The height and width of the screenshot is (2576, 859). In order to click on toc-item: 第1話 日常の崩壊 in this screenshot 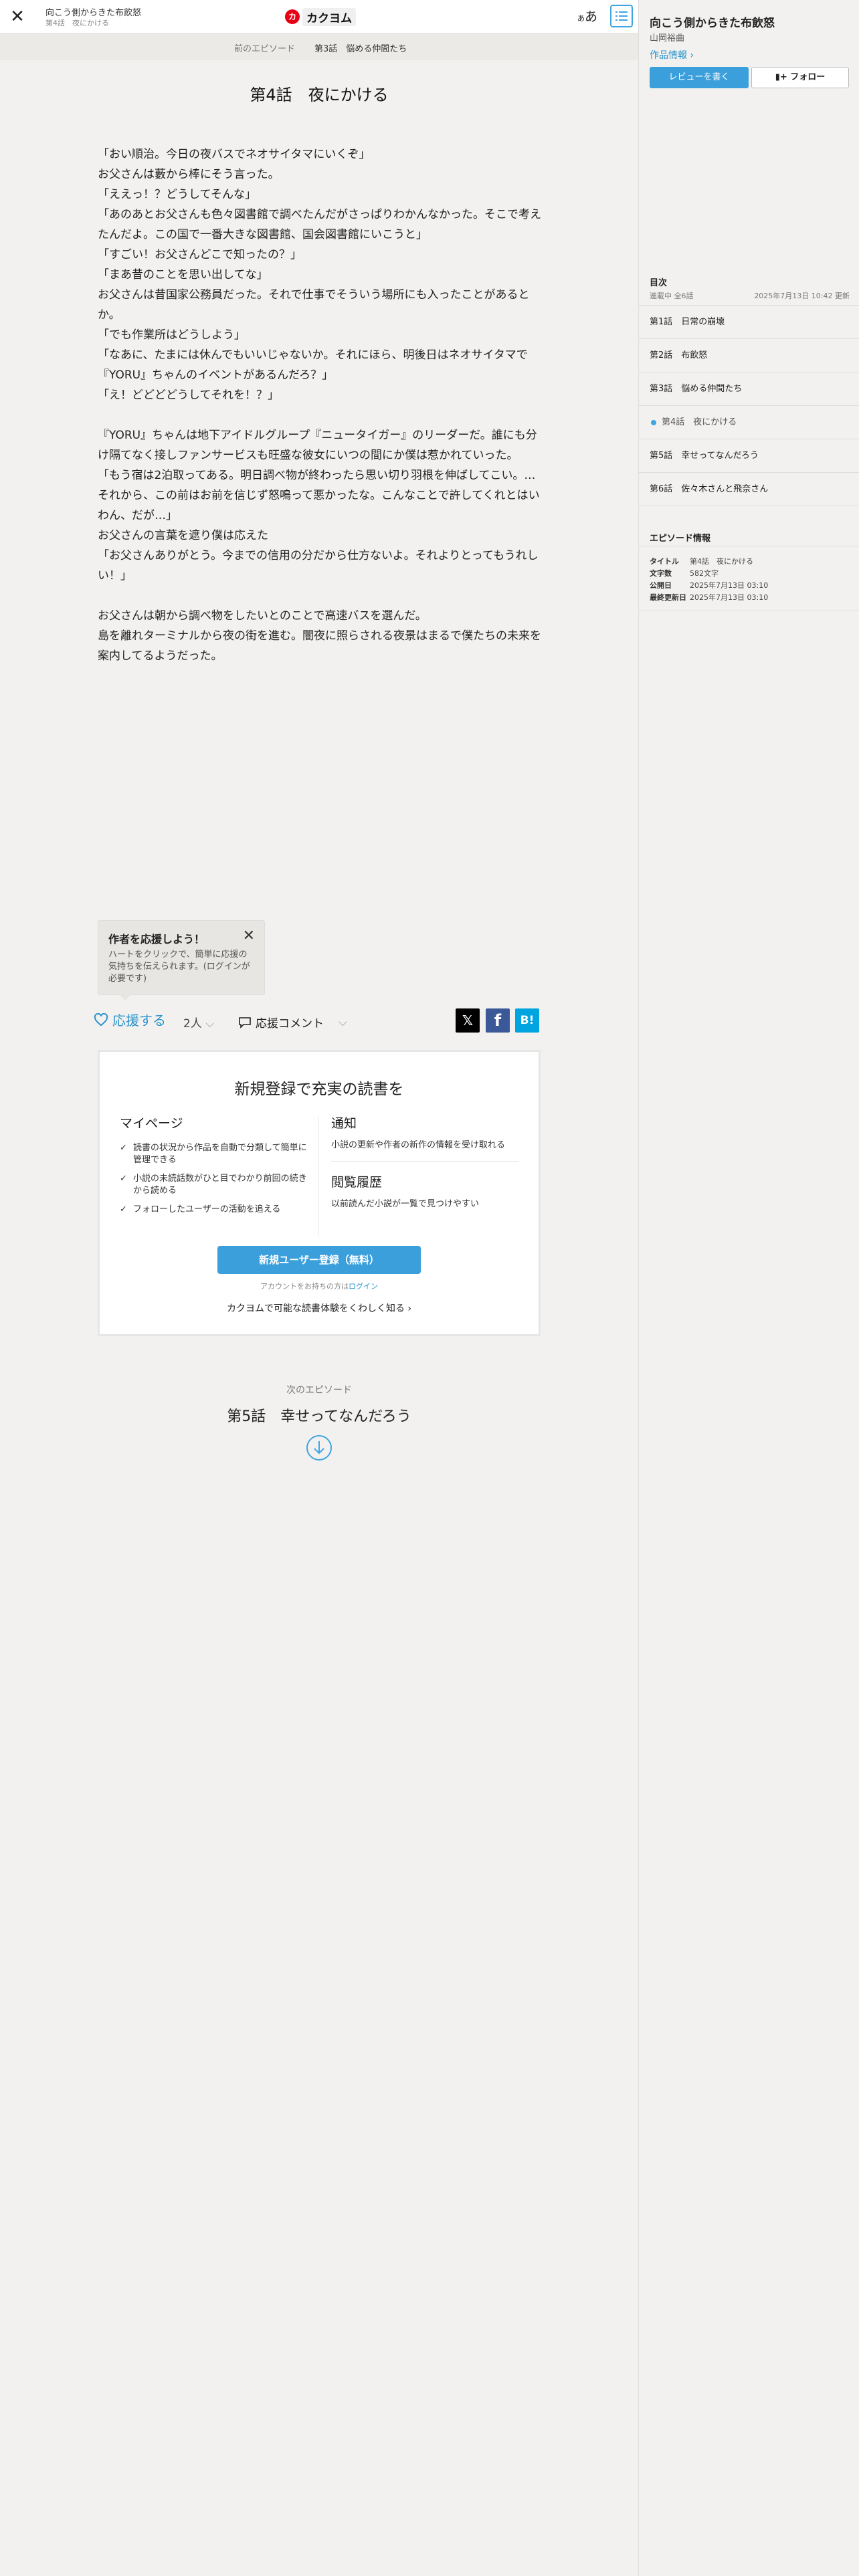, I will do `click(749, 323)`.